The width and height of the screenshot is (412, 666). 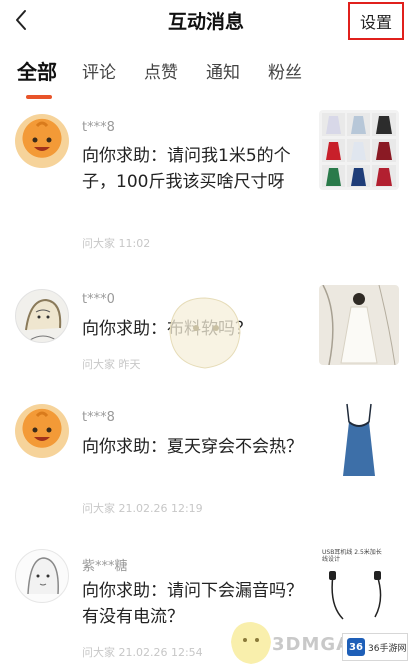 What do you see at coordinates (39, 97) in the screenshot?
I see `active-tab-indicator` at bounding box center [39, 97].